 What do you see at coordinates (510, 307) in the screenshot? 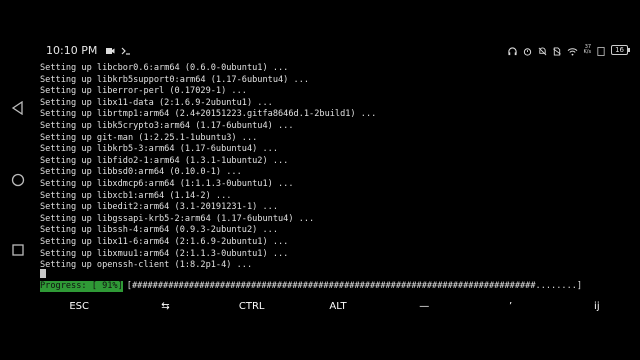
I see `quote-key: ’` at bounding box center [510, 307].